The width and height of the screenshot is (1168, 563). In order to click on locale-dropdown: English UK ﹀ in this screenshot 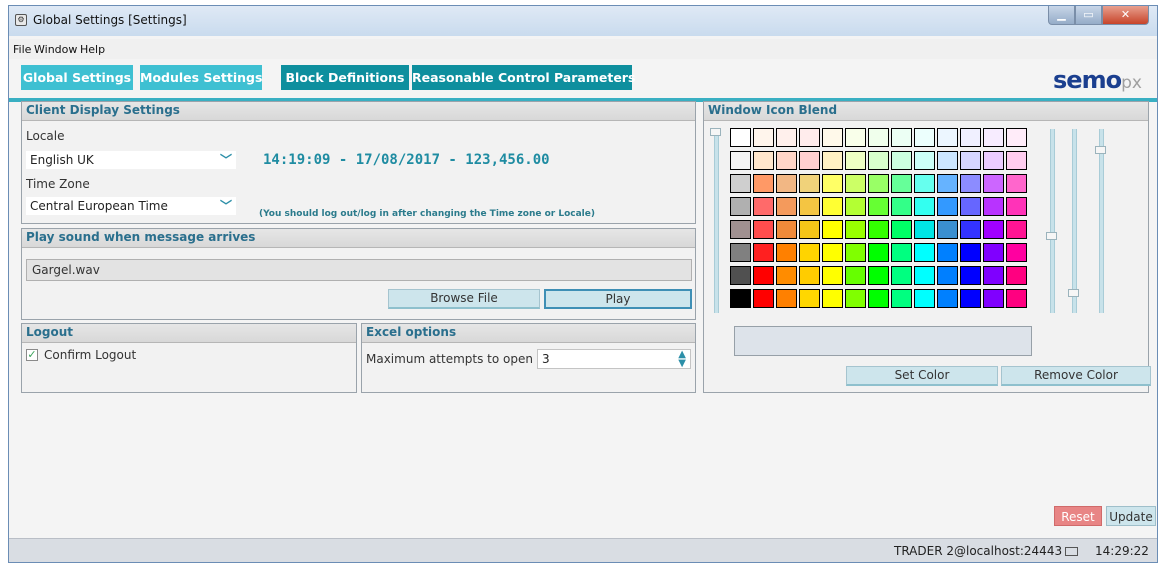, I will do `click(131, 160)`.